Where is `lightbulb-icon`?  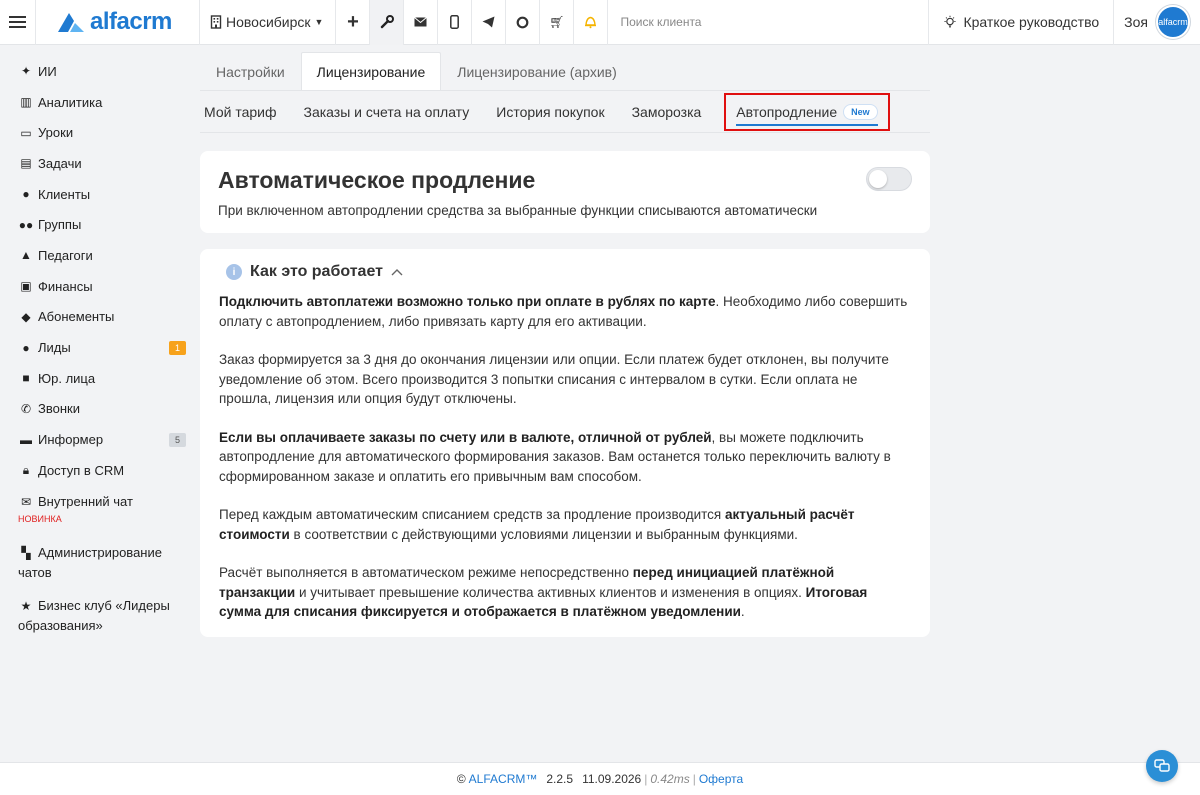
lightbulb-icon is located at coordinates (950, 21).